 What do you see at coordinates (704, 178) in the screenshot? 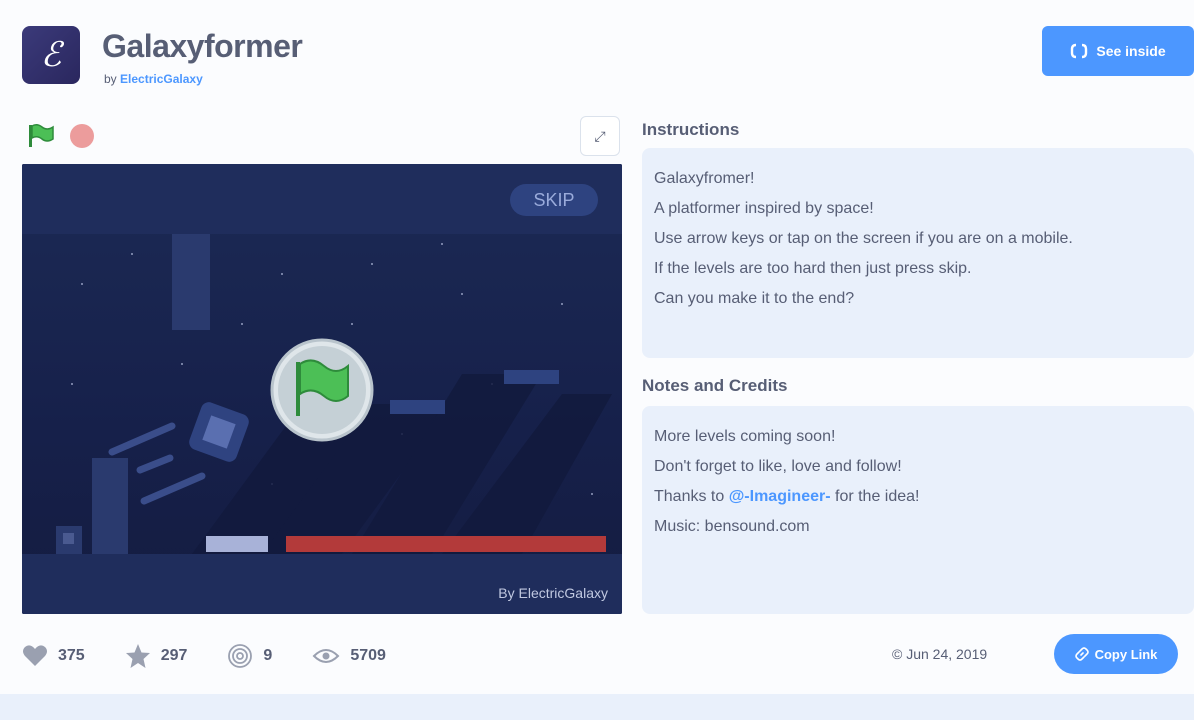
I see `instructions-line: Galaxyfromer!` at bounding box center [704, 178].